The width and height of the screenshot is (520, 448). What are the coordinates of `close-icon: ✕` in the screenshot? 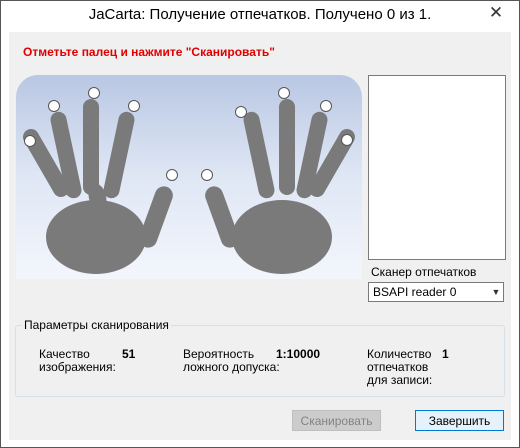 It's located at (496, 12).